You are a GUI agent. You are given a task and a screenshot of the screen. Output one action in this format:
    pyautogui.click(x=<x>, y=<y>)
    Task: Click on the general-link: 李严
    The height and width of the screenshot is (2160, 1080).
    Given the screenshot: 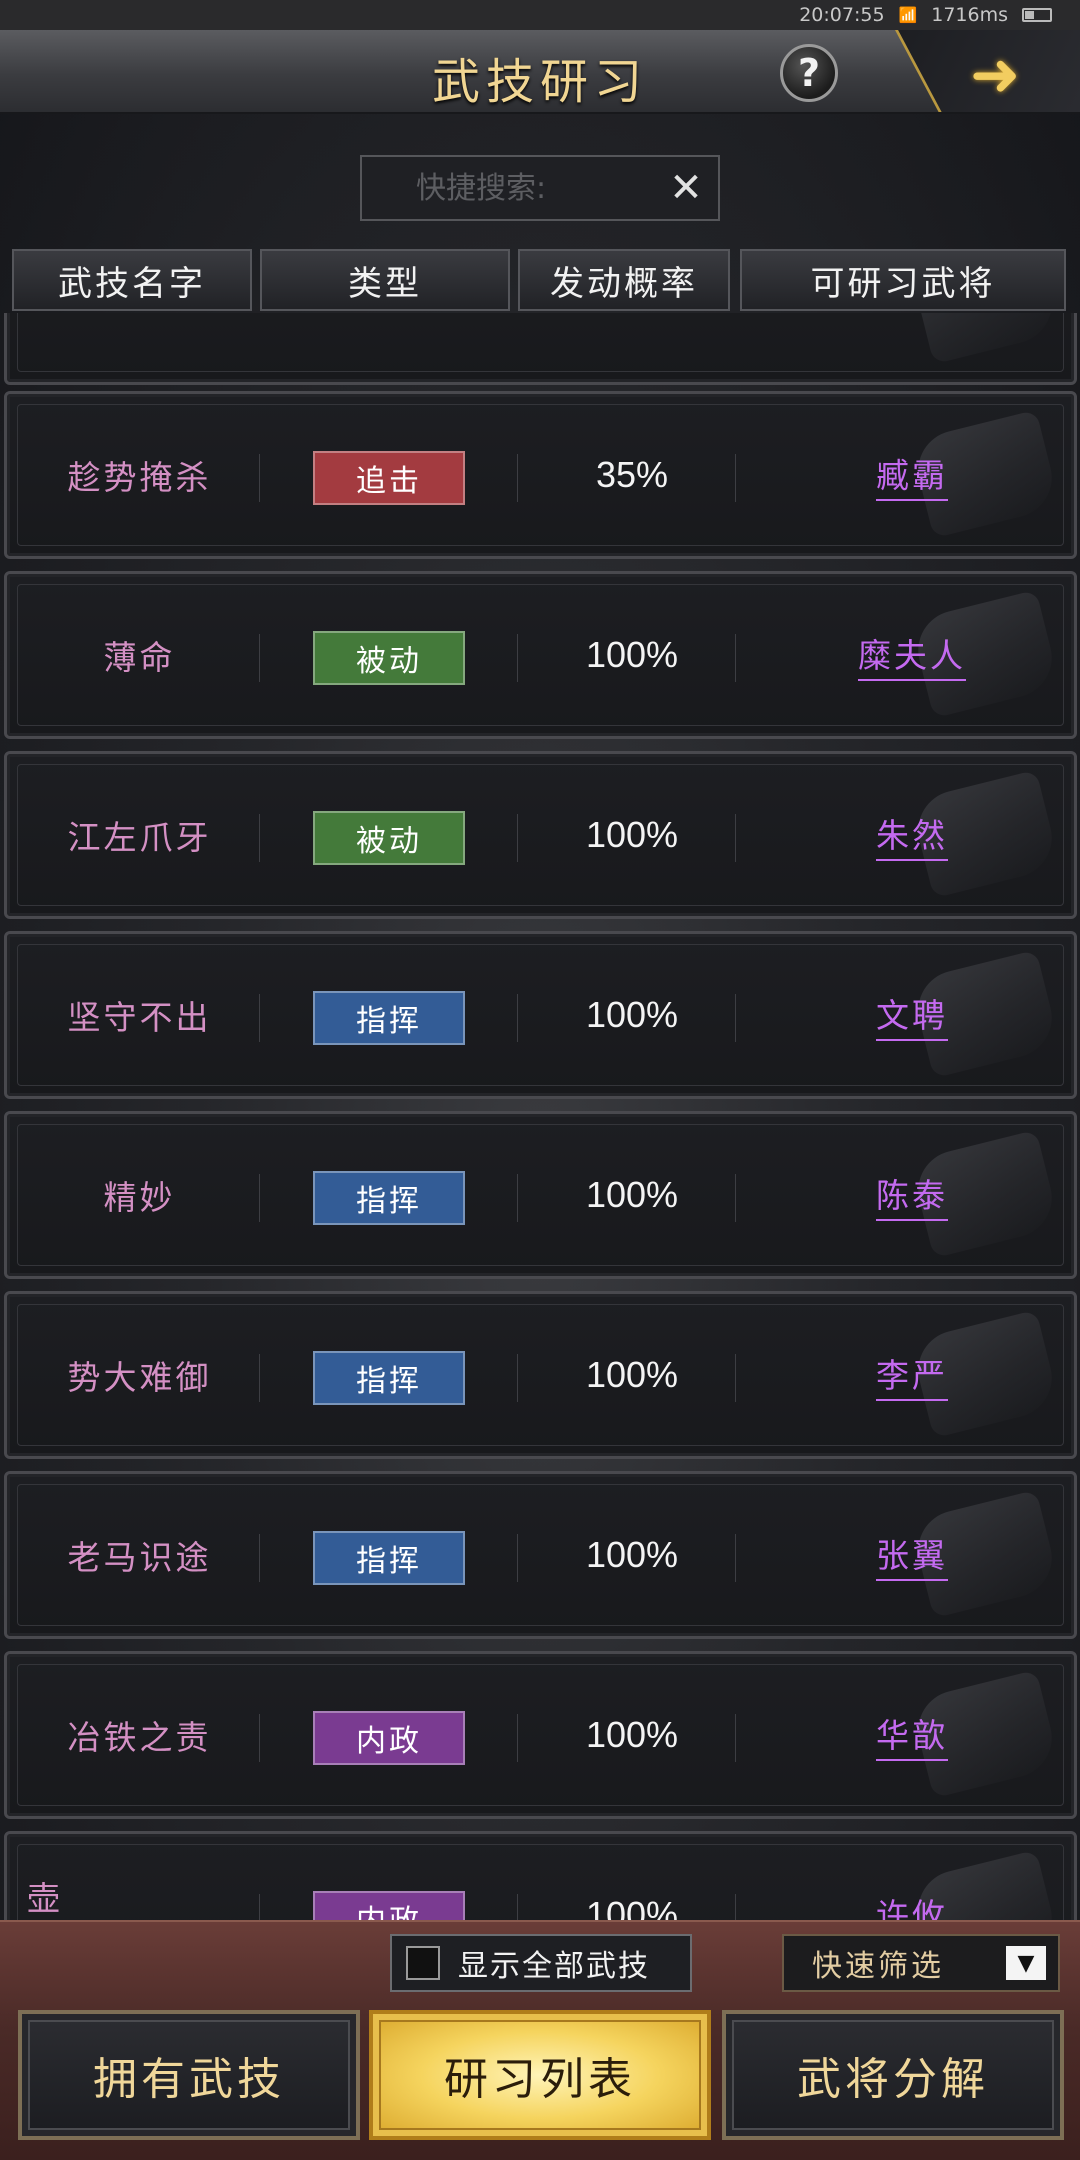 What is the action you would take?
    pyautogui.click(x=912, y=1375)
    